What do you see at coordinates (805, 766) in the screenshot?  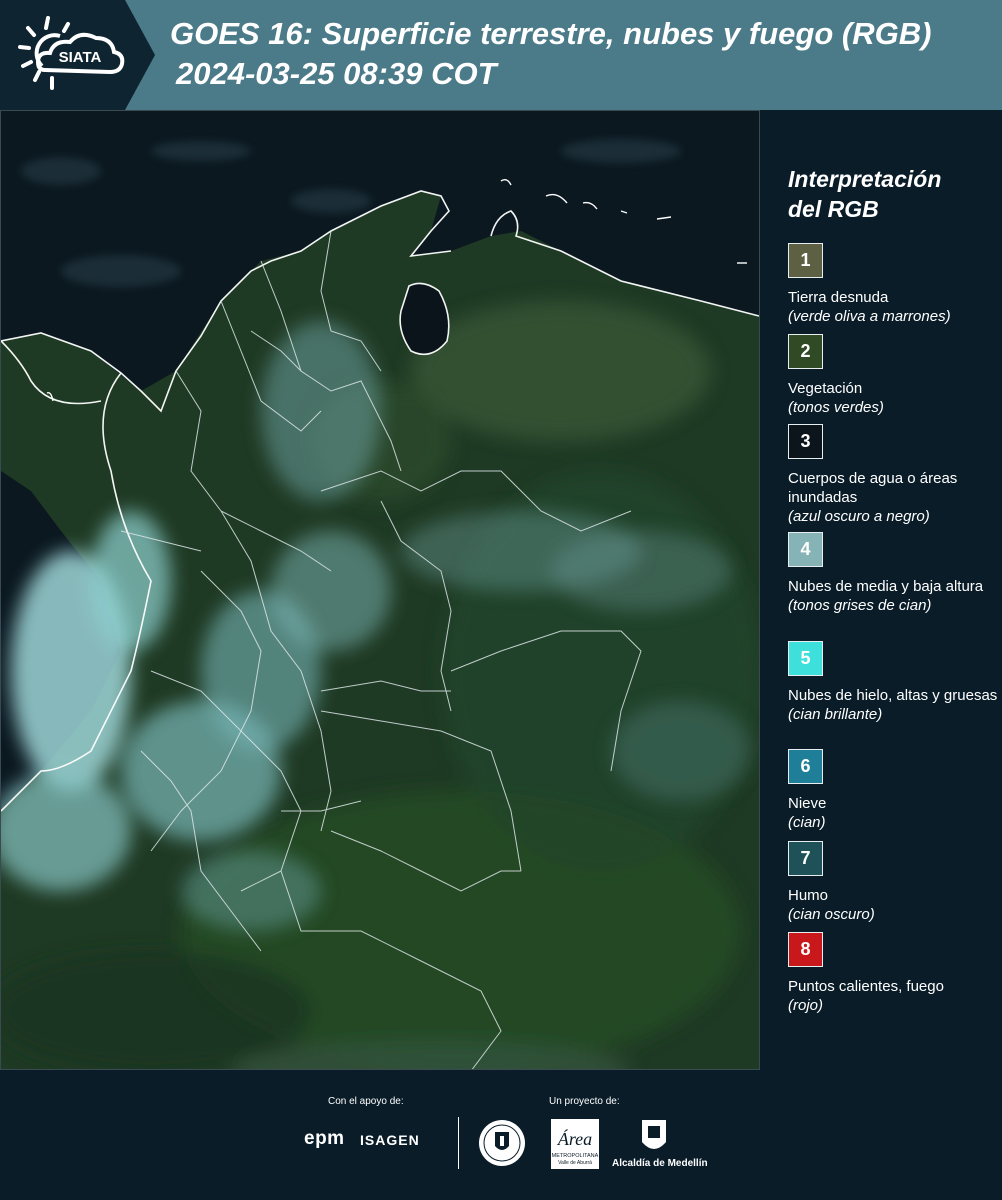 I see `legend-swatch: 6` at bounding box center [805, 766].